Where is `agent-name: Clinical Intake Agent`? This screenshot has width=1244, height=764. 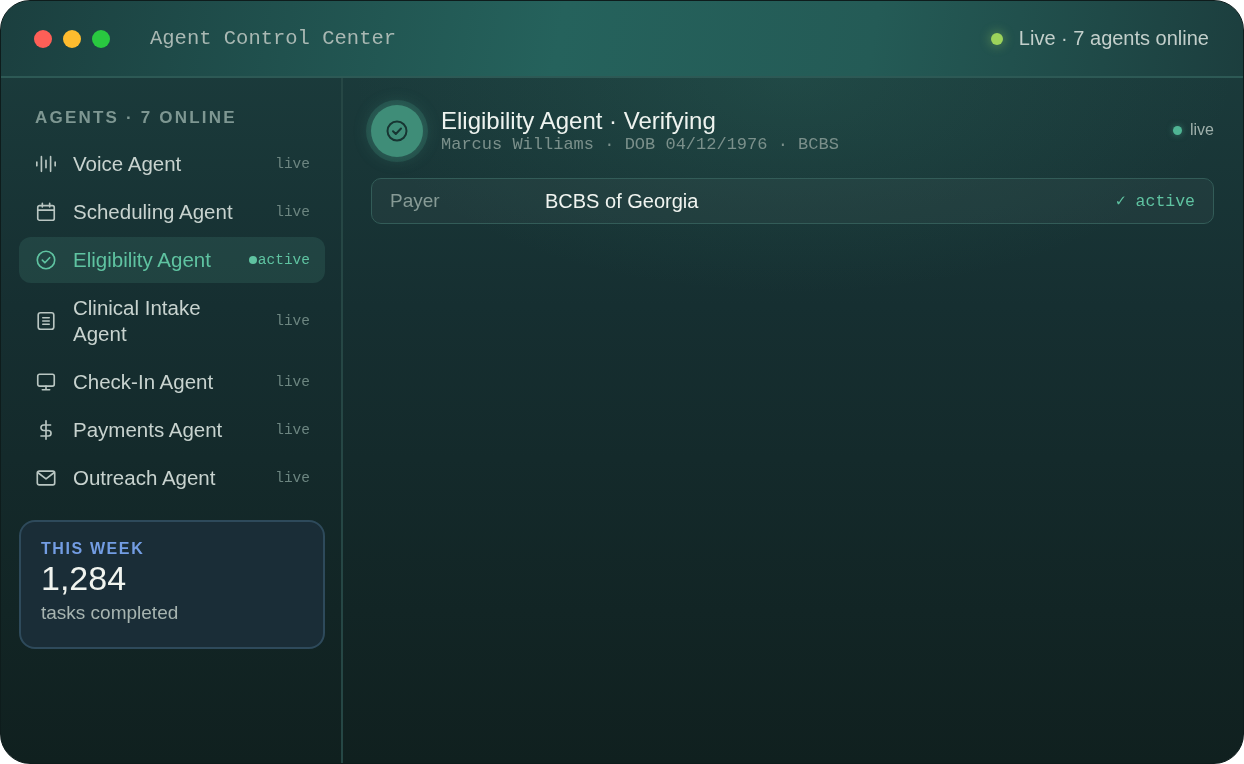
agent-name: Clinical Intake Agent is located at coordinates (137, 321).